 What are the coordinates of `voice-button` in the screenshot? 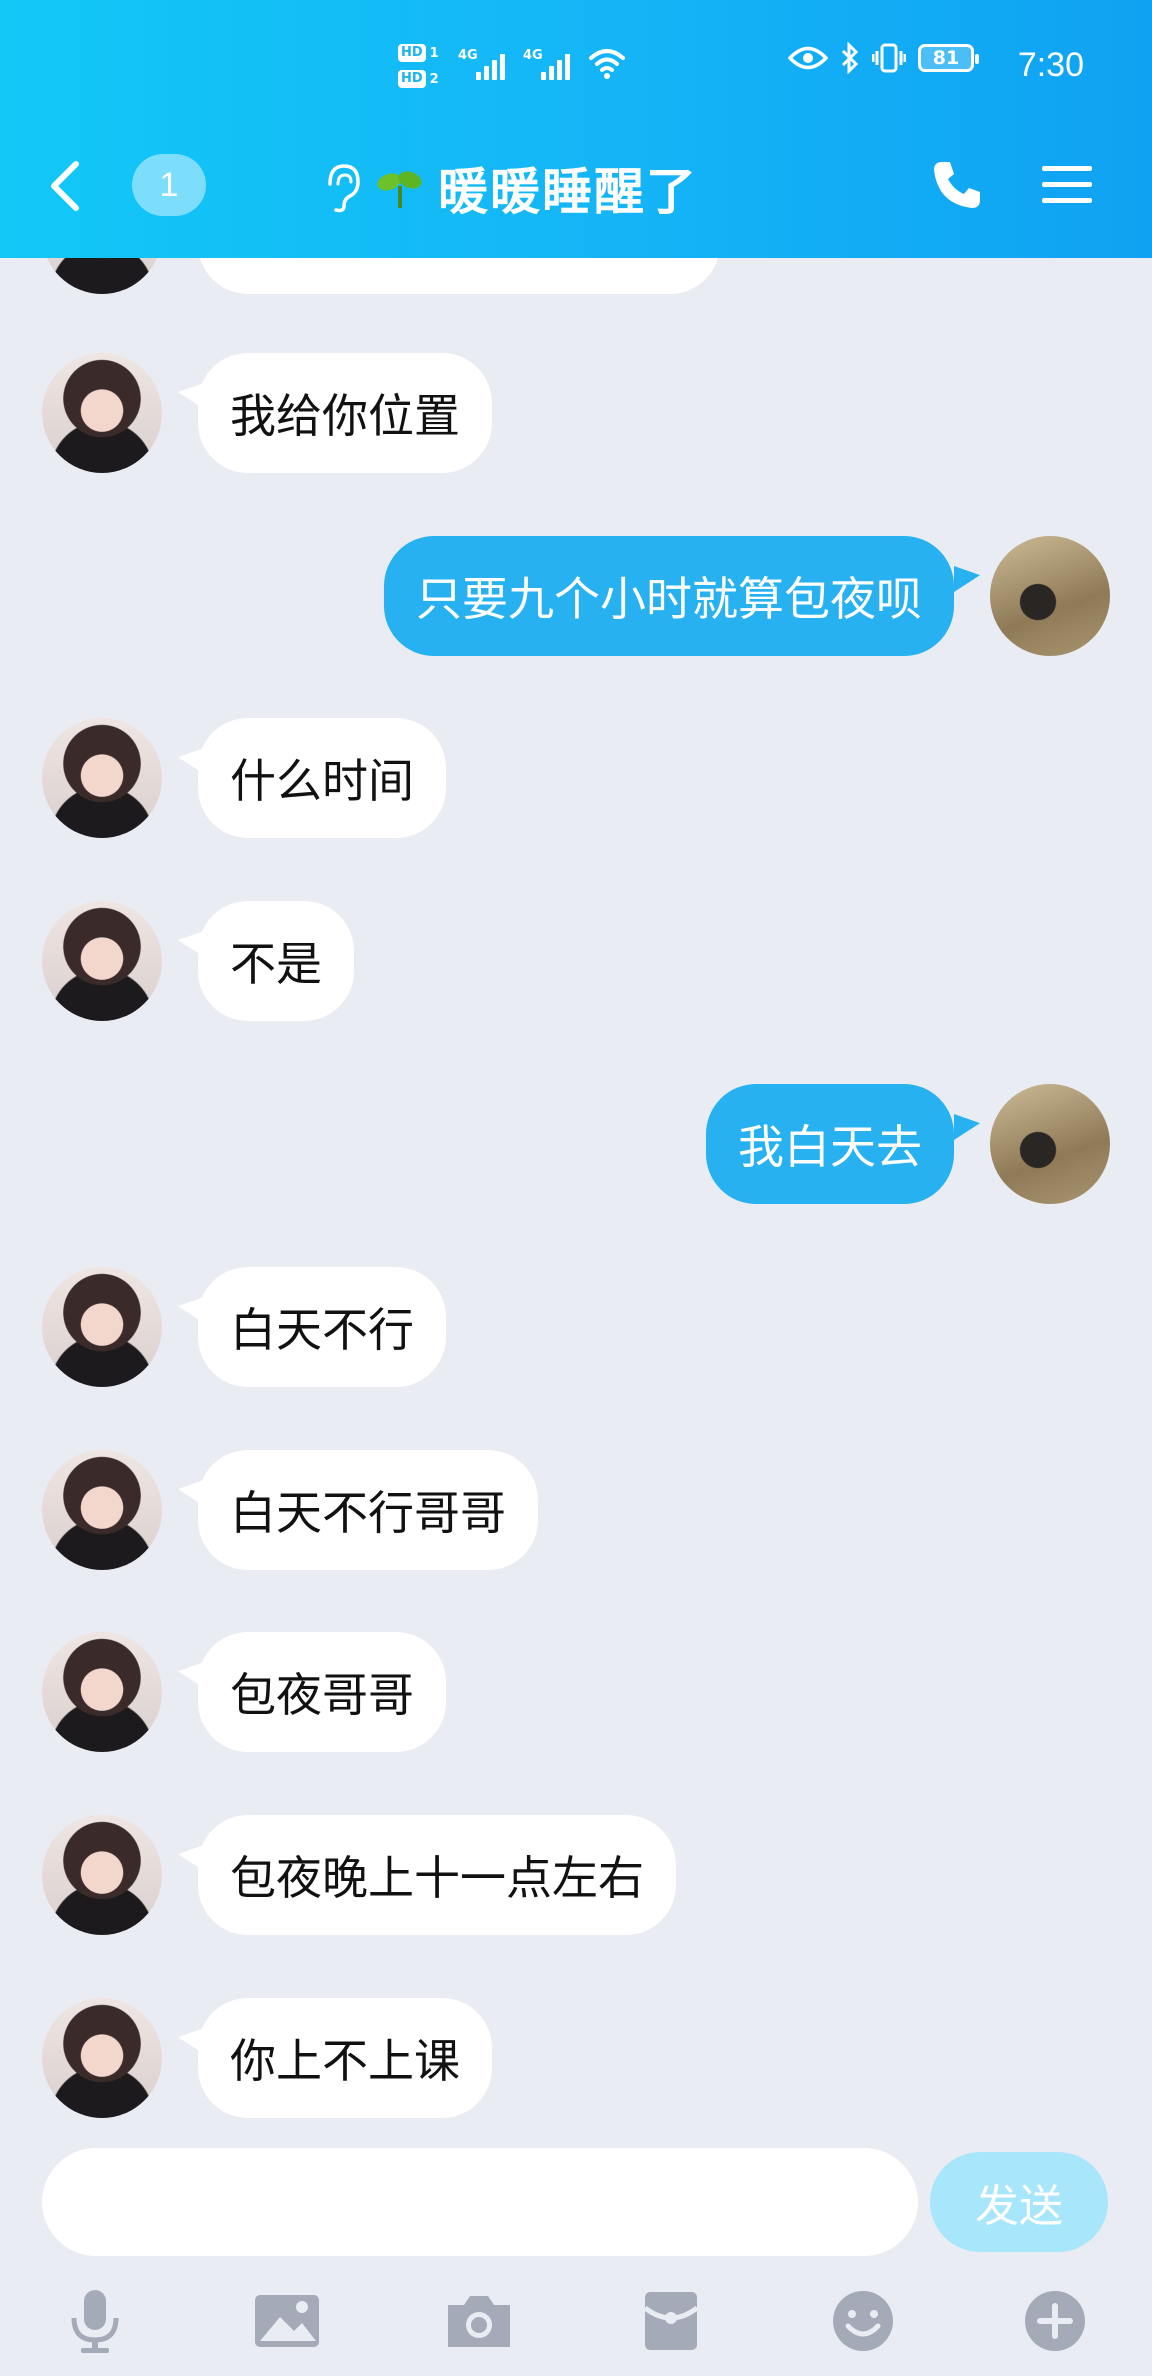 It's located at (95, 2321).